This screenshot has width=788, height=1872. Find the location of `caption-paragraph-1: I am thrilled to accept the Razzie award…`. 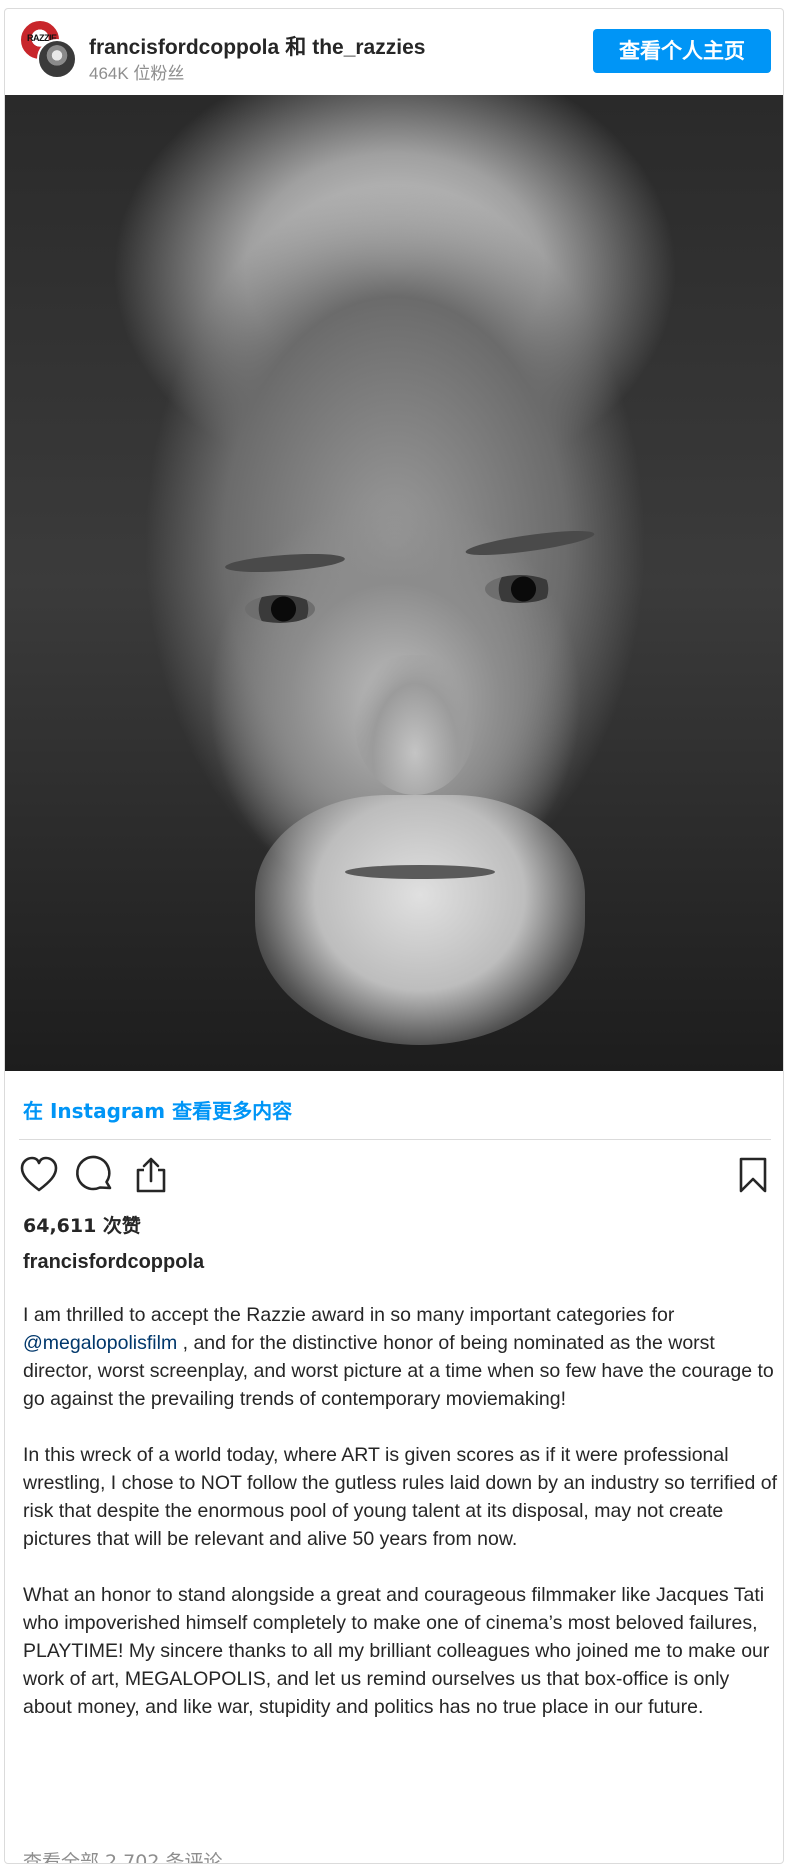

caption-paragraph-1: I am thrilled to accept the Razzie award… is located at coordinates (401, 1357).